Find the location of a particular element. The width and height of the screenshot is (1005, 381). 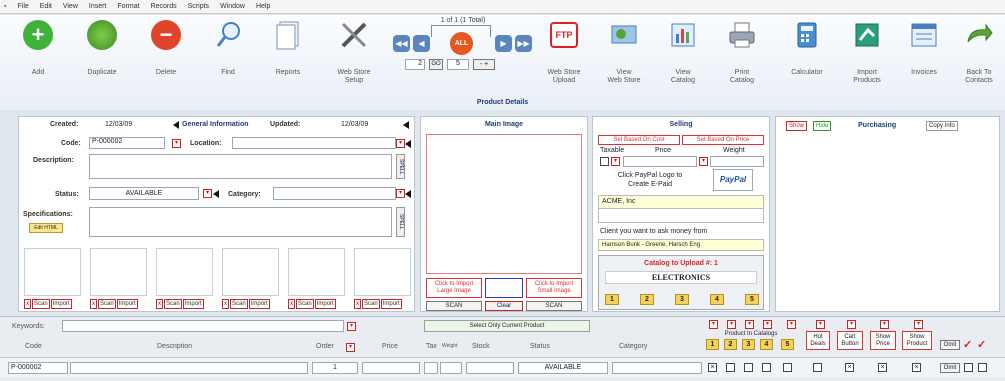

catalog-1-sort-button: ▾ is located at coordinates (713, 324).